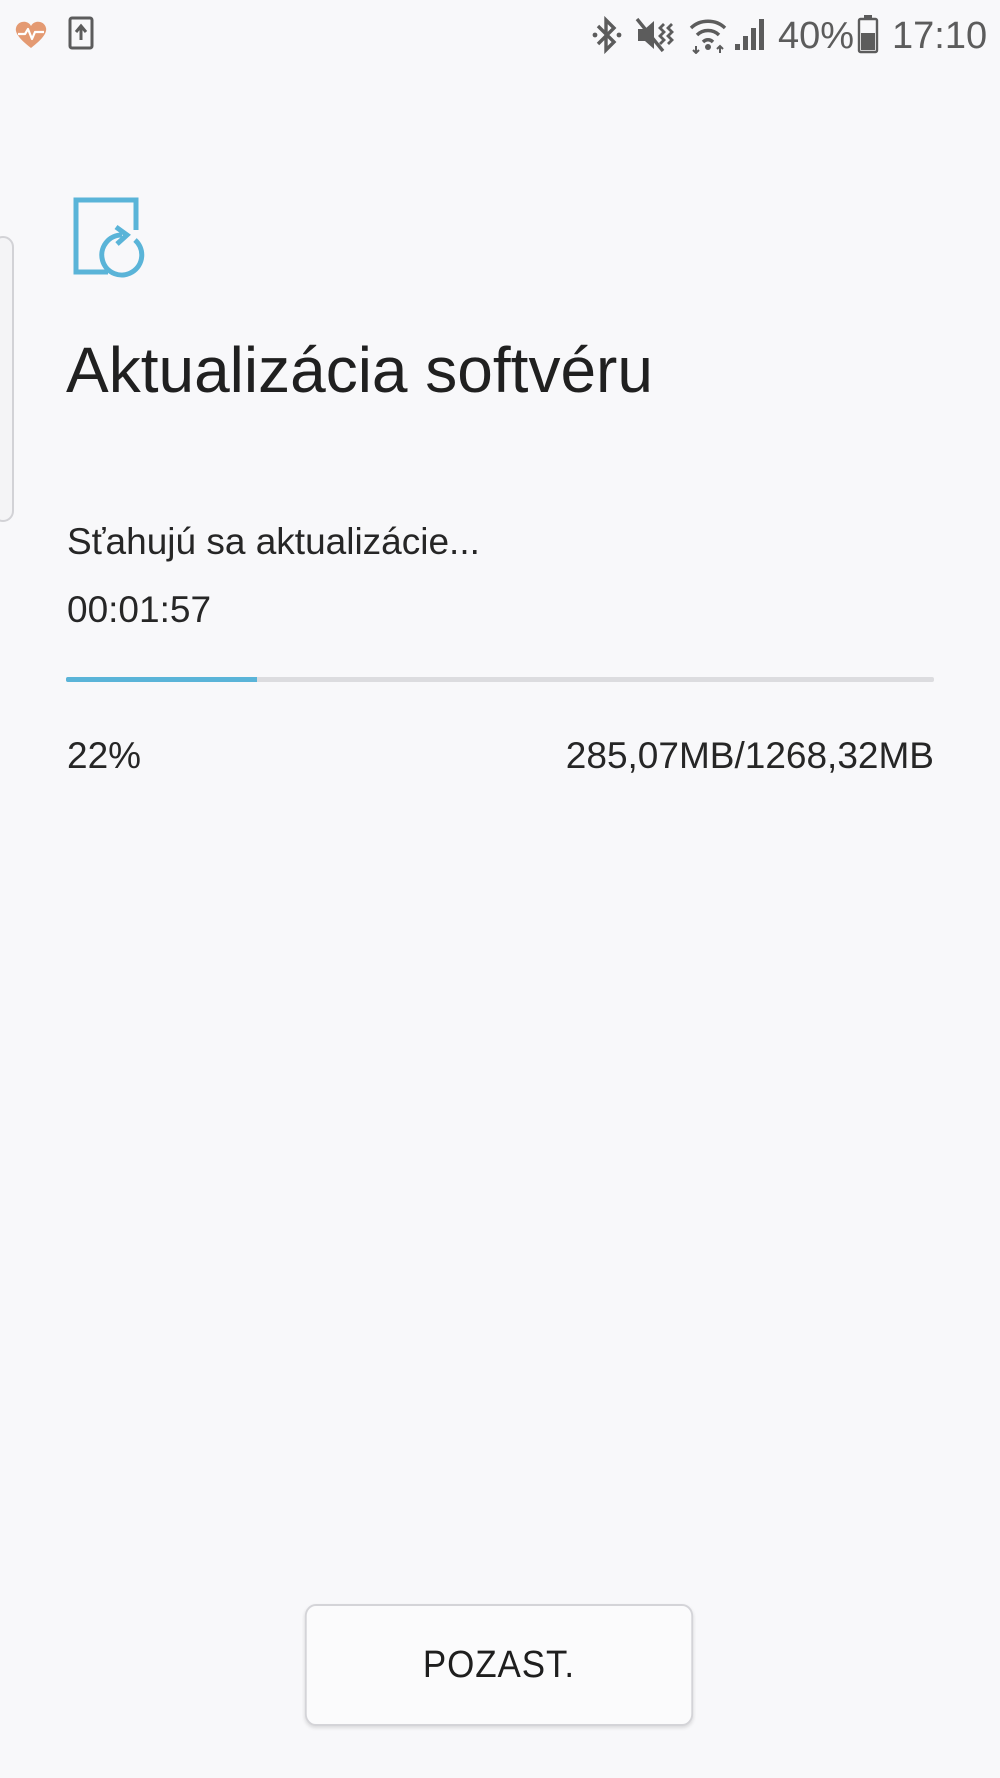 This screenshot has width=1000, height=1778. I want to click on download-size: 285,07MB/1268,32MB, so click(749, 755).